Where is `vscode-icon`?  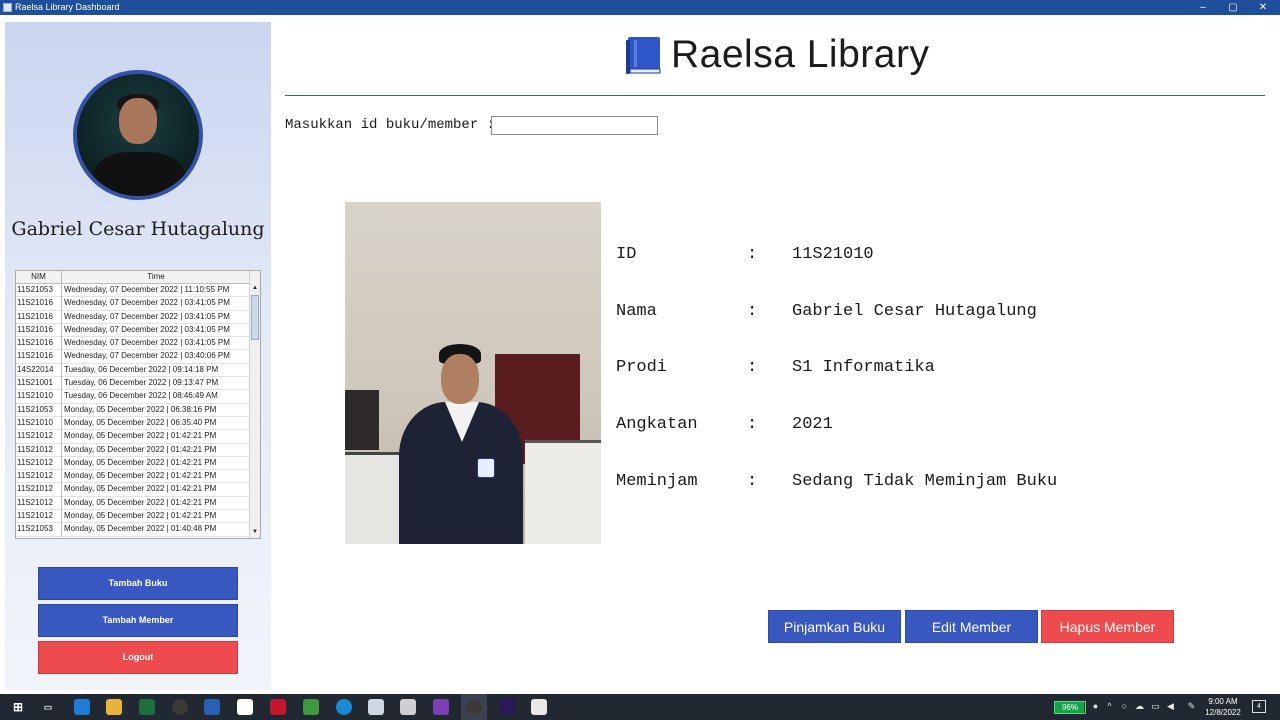
vscode-icon is located at coordinates (82, 707).